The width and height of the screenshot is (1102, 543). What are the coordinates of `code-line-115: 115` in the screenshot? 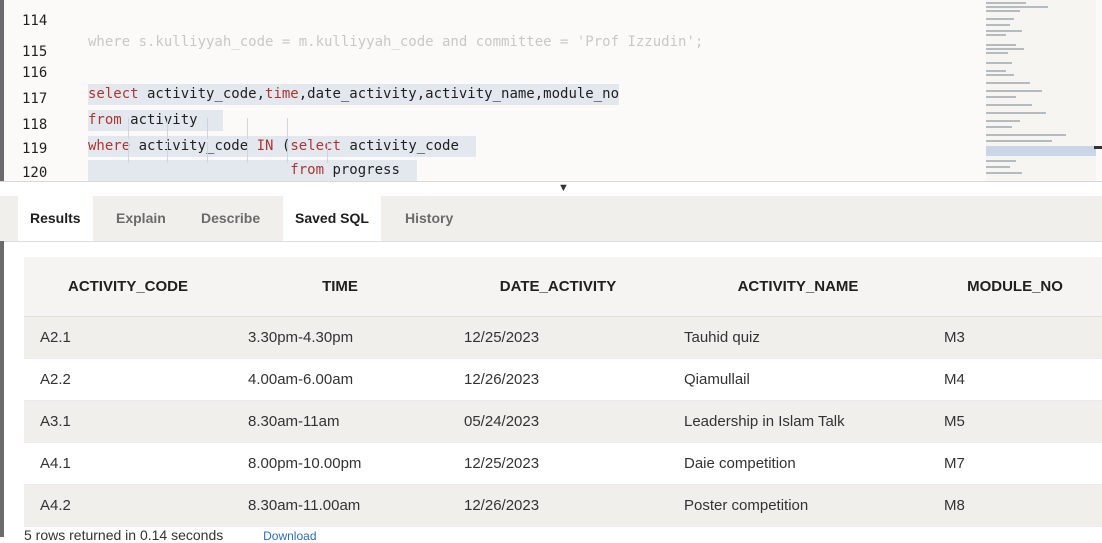 It's located at (551, 40).